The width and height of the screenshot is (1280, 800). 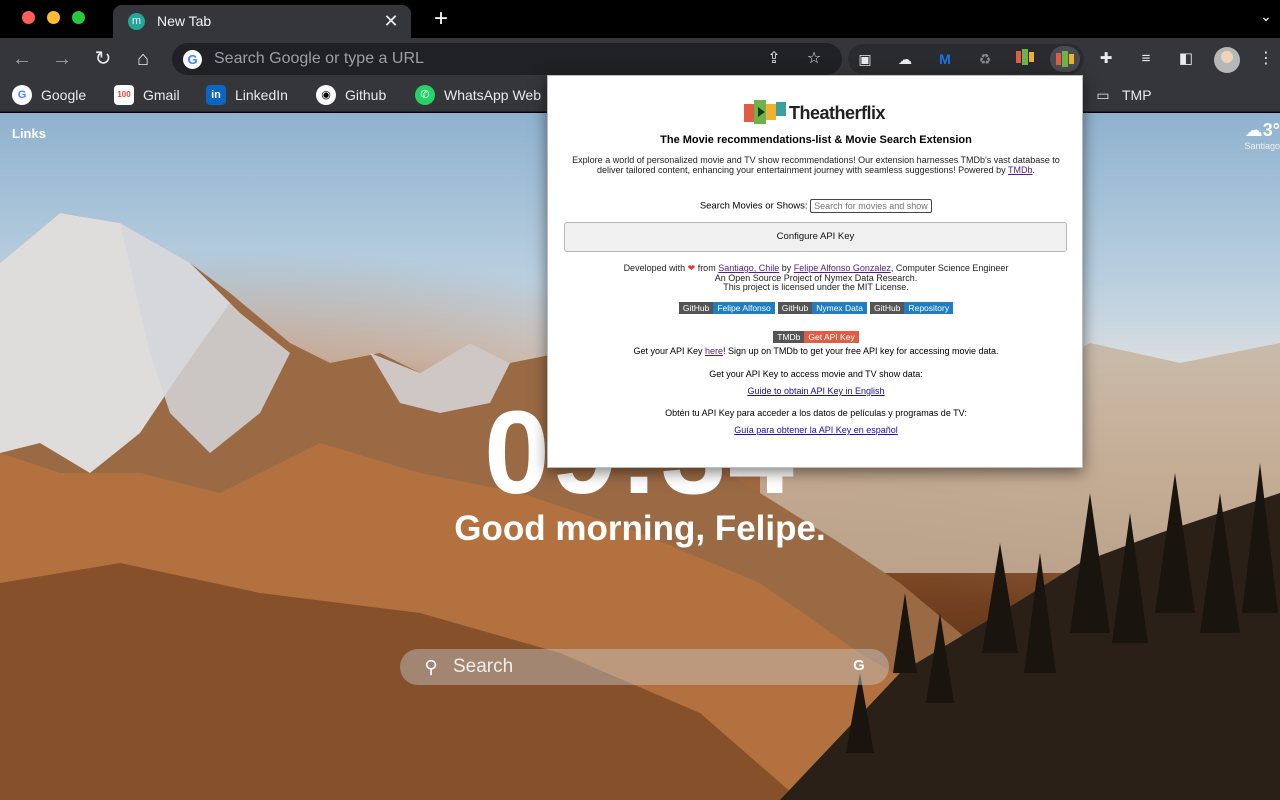 I want to click on bookmark-folder-tmp: ▭ TMP, so click(x=1122, y=95).